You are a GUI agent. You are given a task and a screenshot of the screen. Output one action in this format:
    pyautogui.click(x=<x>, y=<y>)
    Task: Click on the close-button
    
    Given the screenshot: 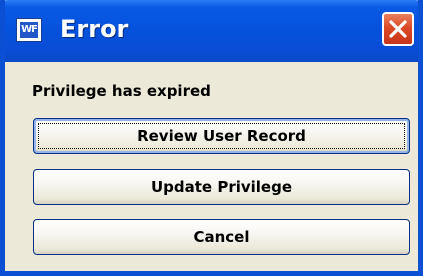 What is the action you would take?
    pyautogui.click(x=398, y=29)
    